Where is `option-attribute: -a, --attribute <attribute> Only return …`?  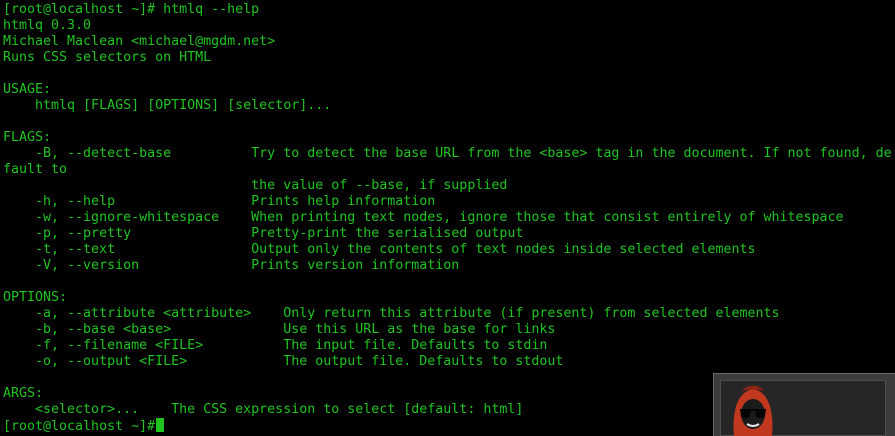
option-attribute: -a, --attribute <attribute> Only return … is located at coordinates (391, 313).